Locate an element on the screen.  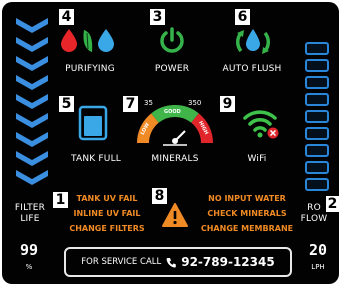
power-label: POWER is located at coordinates (172, 69).